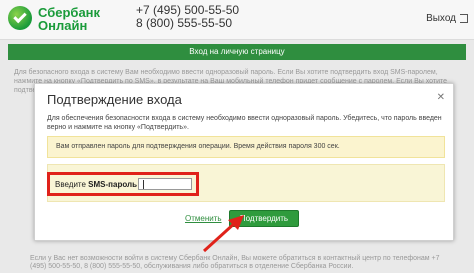  I want to click on red-arrow-icon, so click(223, 234).